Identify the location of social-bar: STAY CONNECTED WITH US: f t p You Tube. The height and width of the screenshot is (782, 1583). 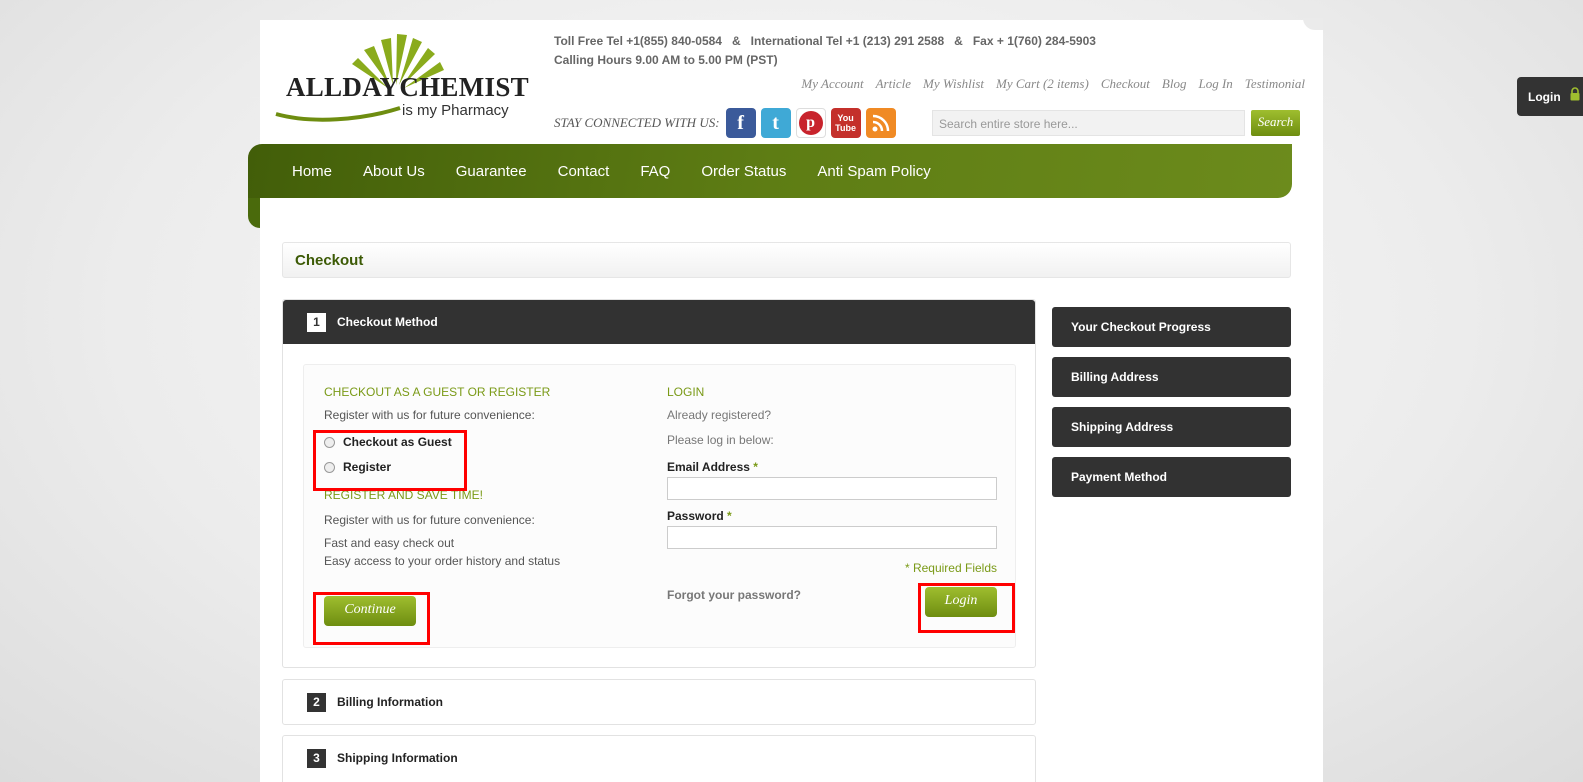
(727, 123).